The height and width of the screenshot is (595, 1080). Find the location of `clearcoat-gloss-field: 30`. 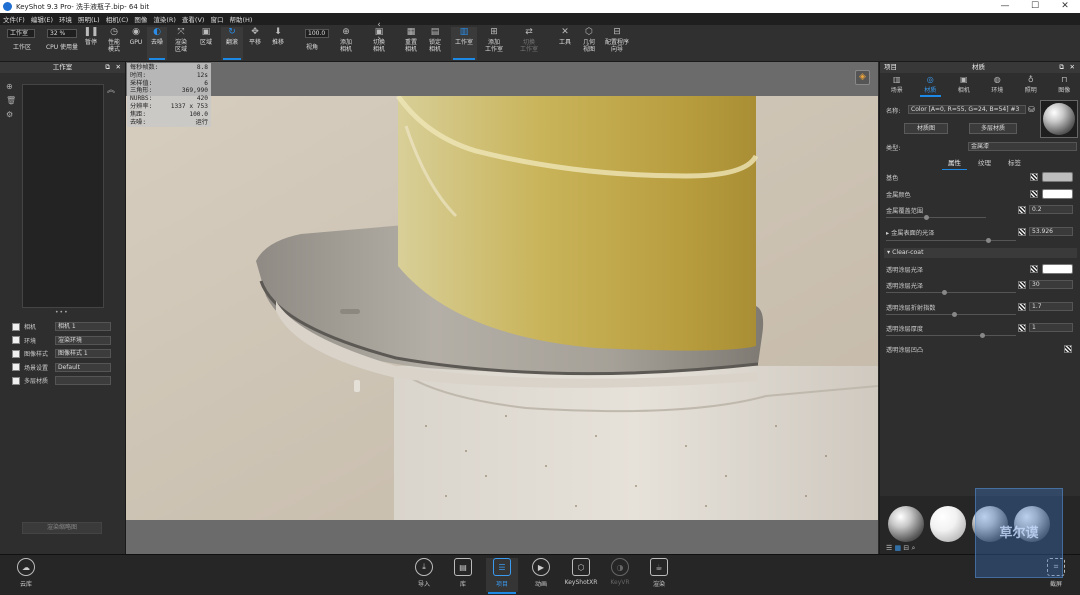

clearcoat-gloss-field: 30 is located at coordinates (1051, 284).